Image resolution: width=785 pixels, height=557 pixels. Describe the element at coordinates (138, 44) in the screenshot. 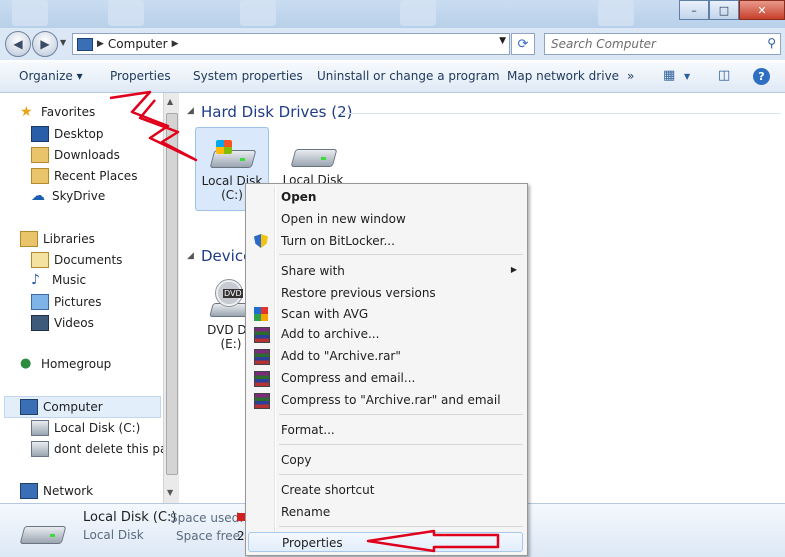

I see `breadcrumb-computer: Computer` at that location.